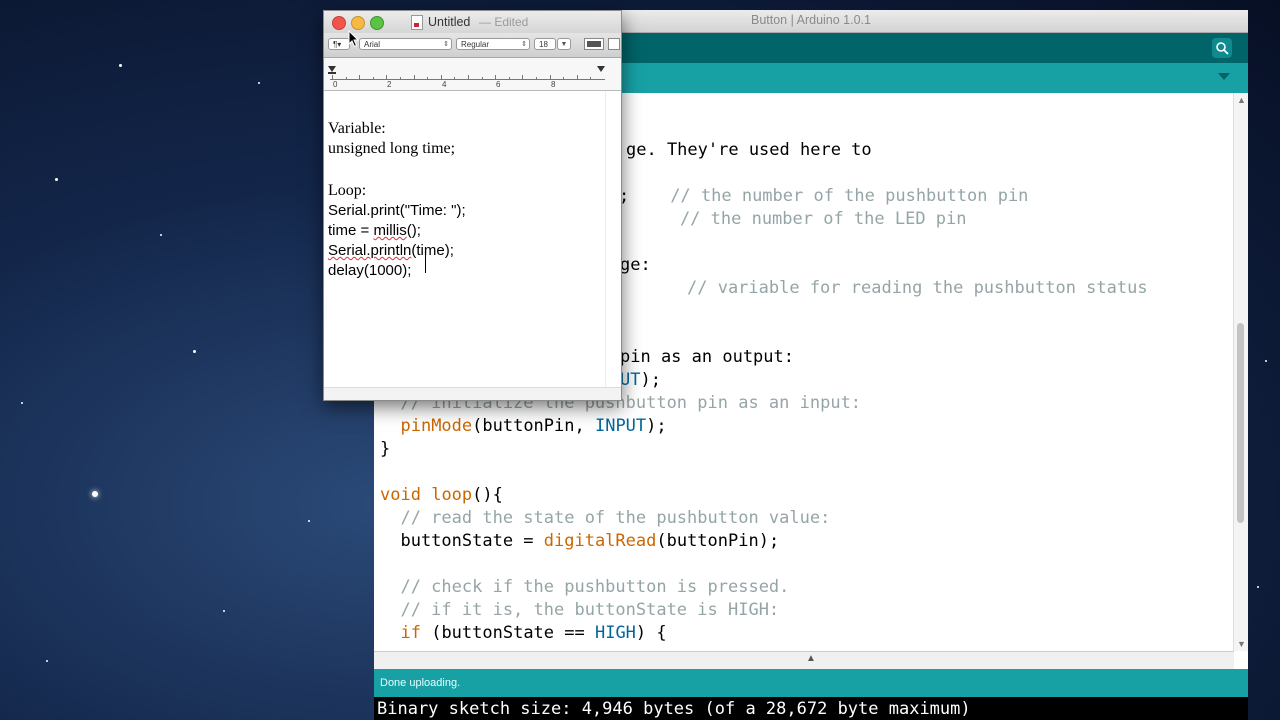 This screenshot has width=1280, height=720. What do you see at coordinates (400, 495) in the screenshot?
I see `code-token: void` at bounding box center [400, 495].